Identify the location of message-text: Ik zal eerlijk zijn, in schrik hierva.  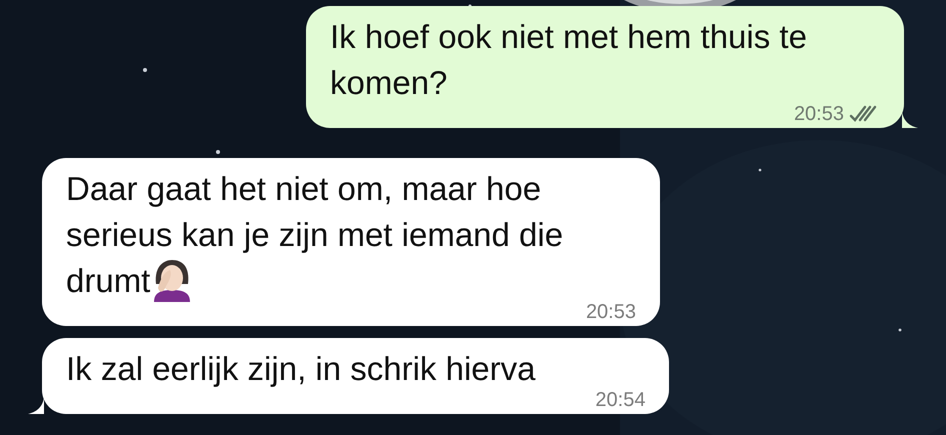
(301, 368).